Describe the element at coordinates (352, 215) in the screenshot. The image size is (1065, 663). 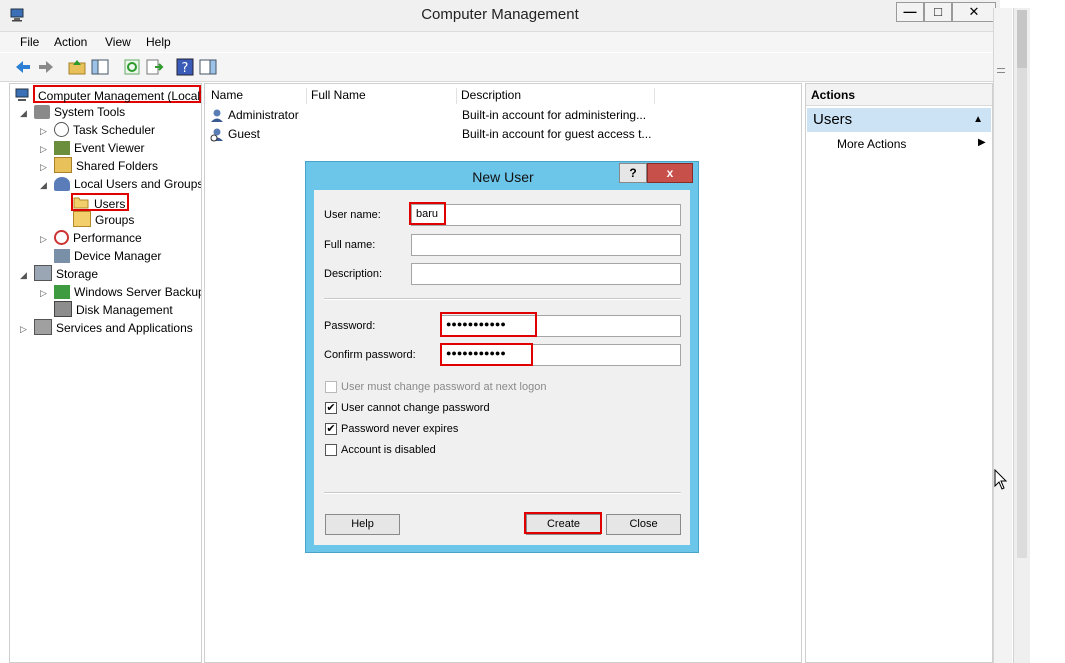
I see `username-label: User name:` at that location.